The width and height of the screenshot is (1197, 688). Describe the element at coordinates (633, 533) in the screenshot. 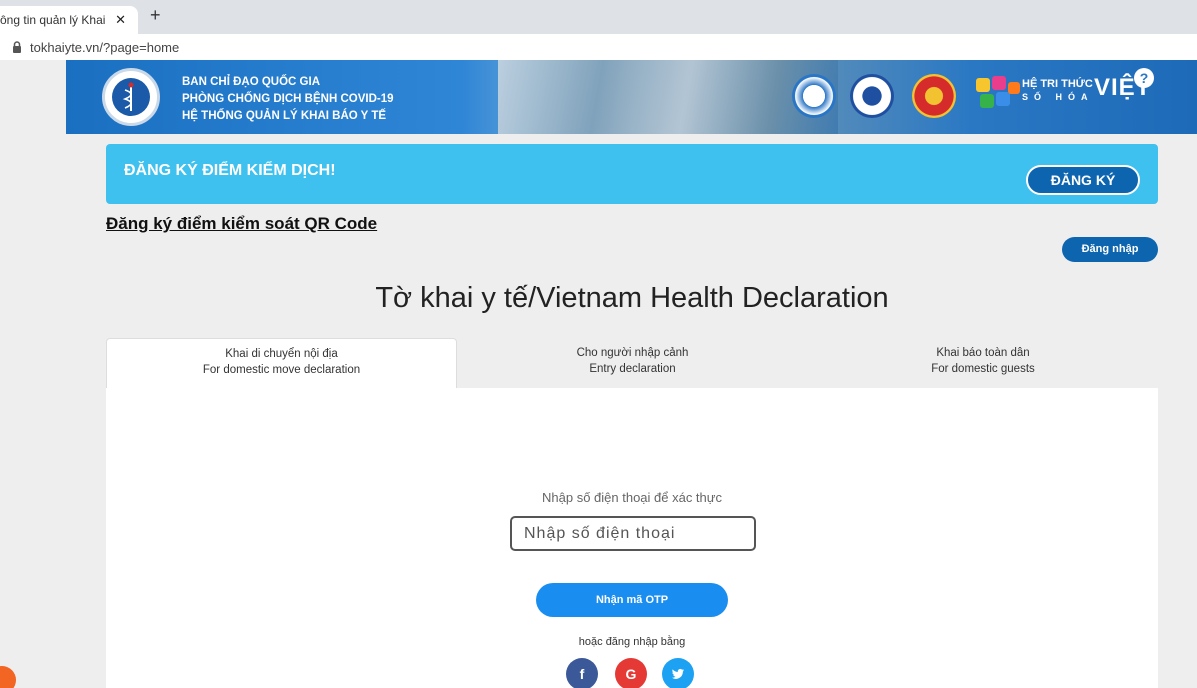

I see `phone-number-input` at that location.